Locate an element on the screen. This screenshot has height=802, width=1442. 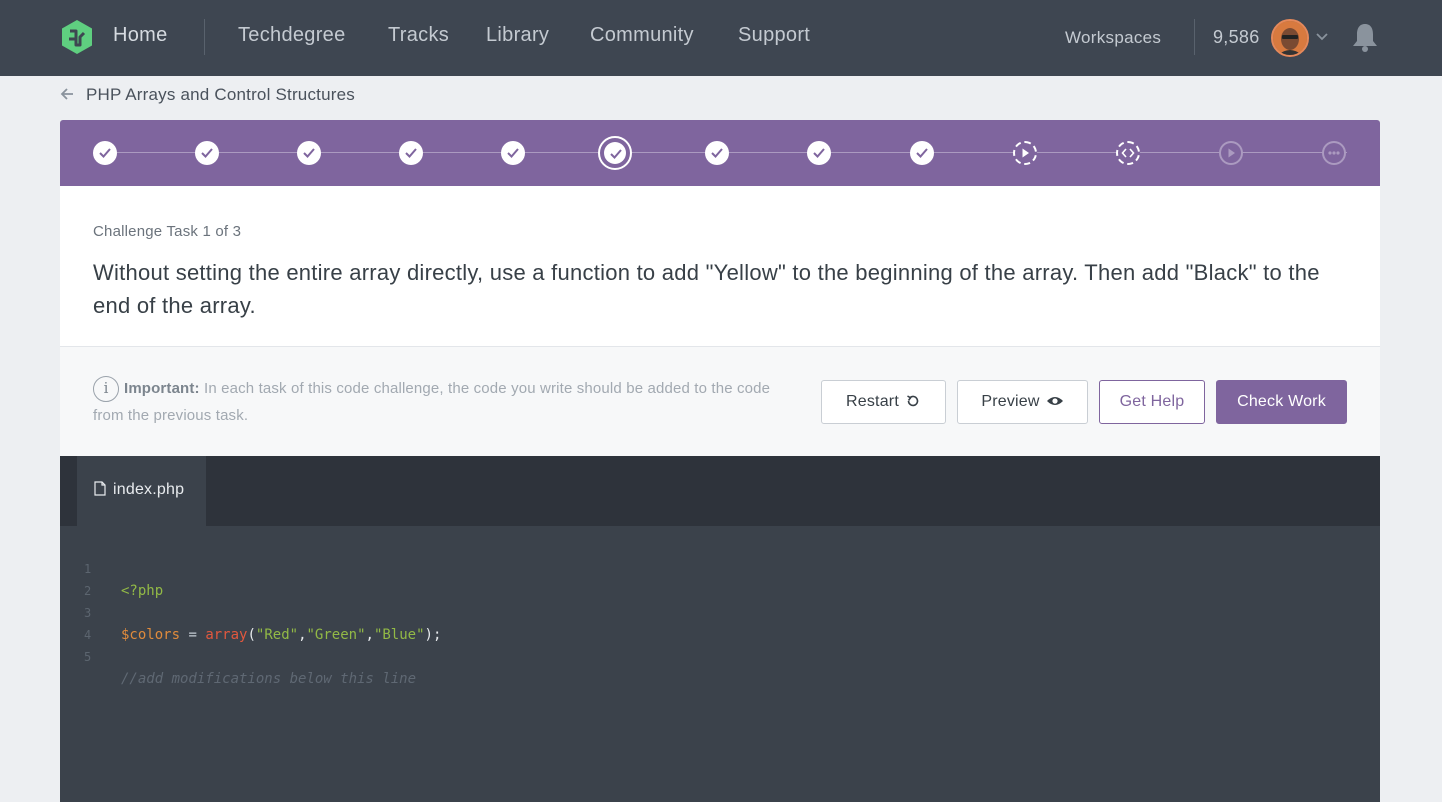
restart-icon is located at coordinates (913, 401).